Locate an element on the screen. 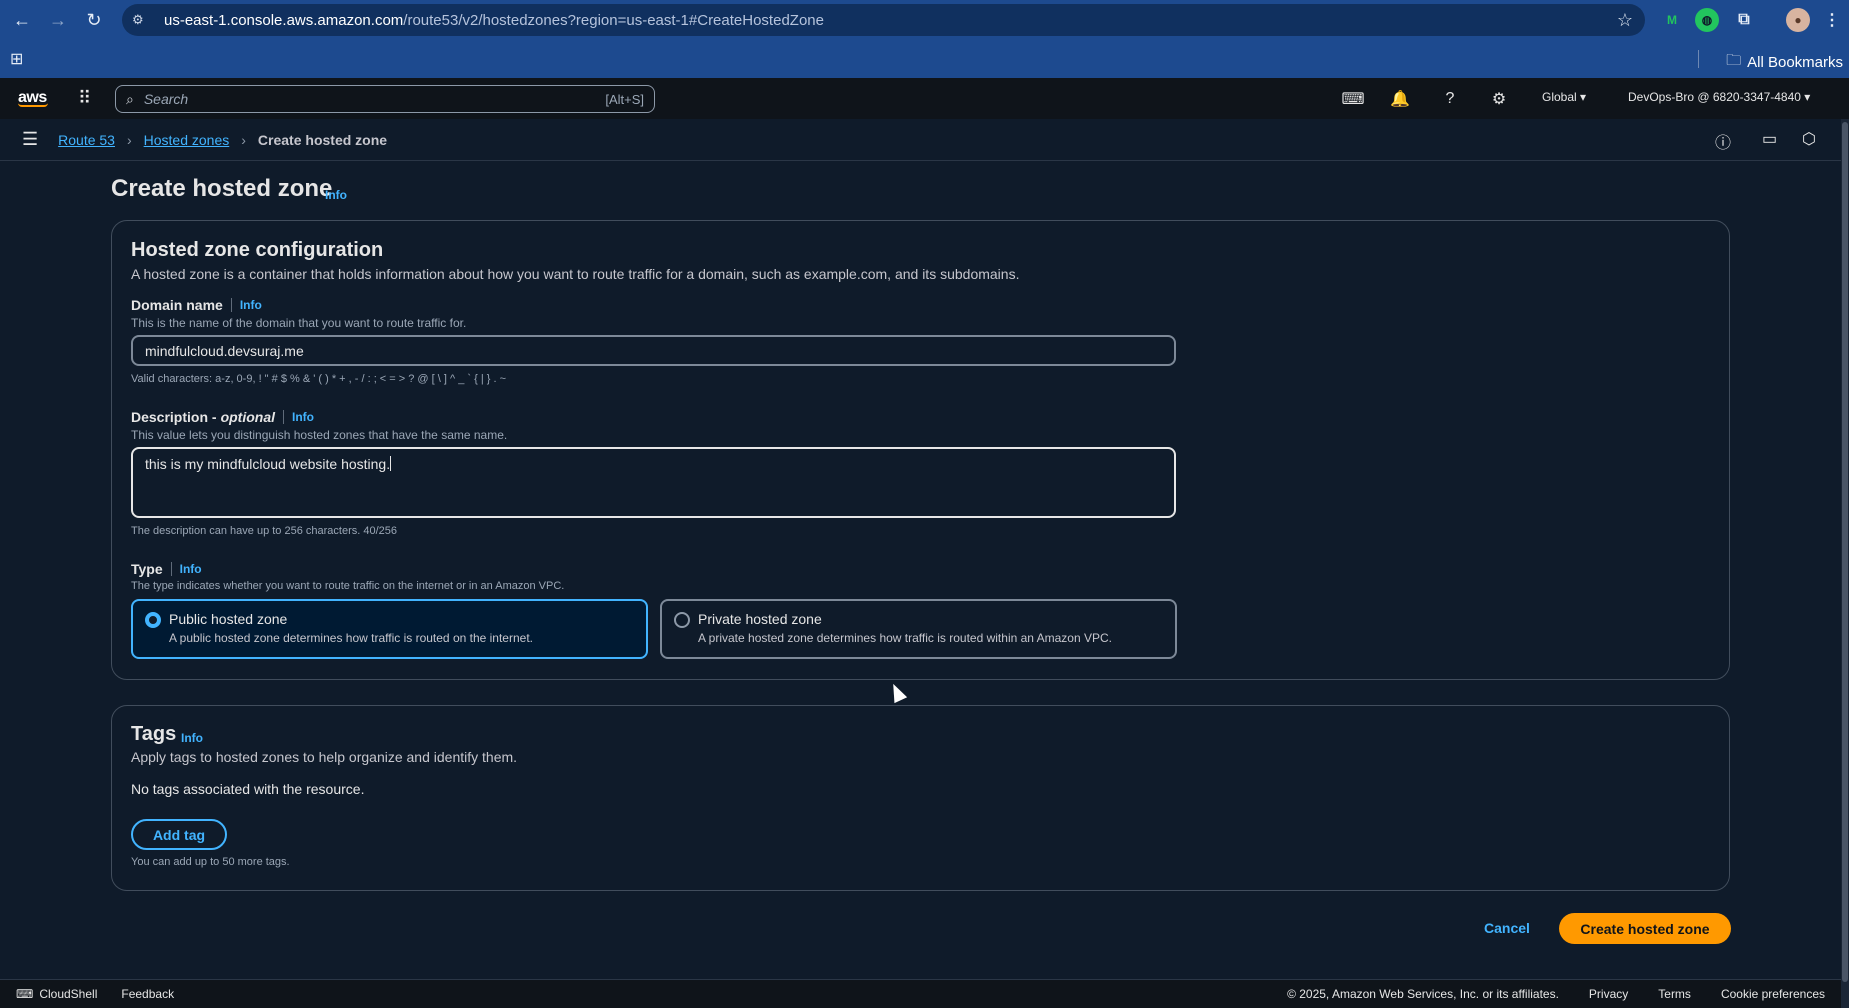 This screenshot has height=1008, width=1849. privacy-link: Privacy is located at coordinates (1608, 994).